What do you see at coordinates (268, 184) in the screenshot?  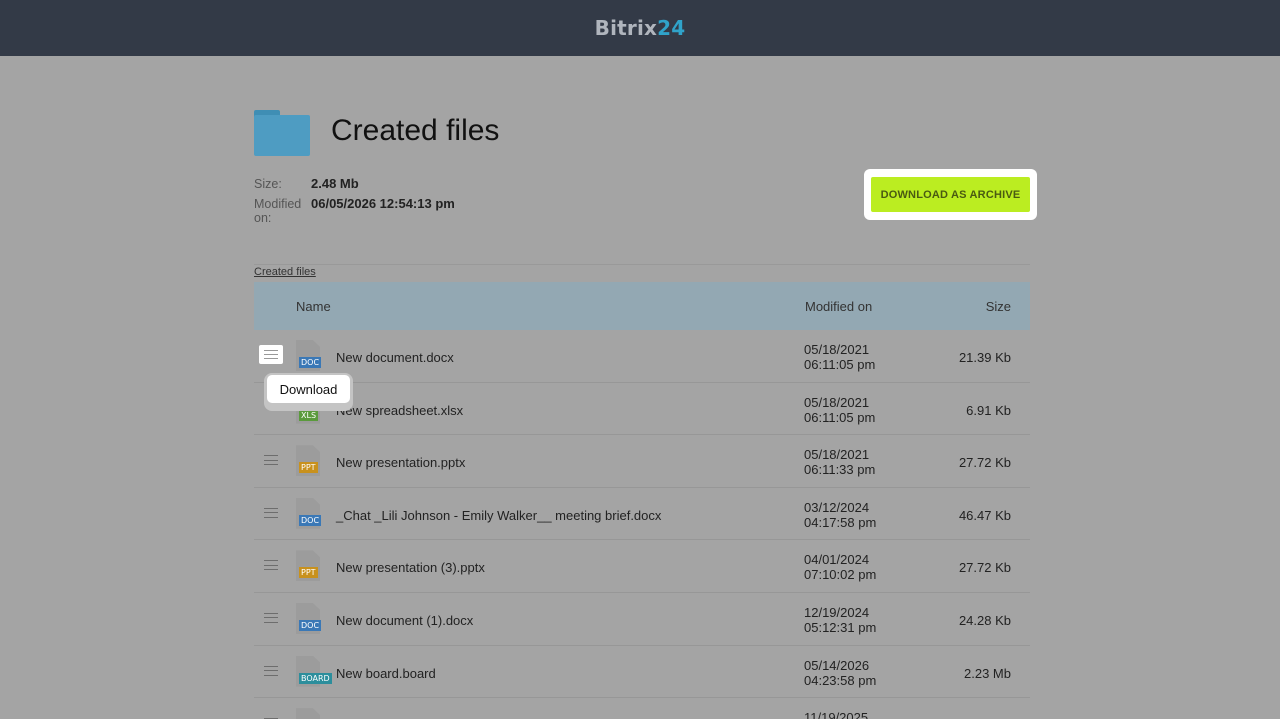 I see `size-label: Size:` at bounding box center [268, 184].